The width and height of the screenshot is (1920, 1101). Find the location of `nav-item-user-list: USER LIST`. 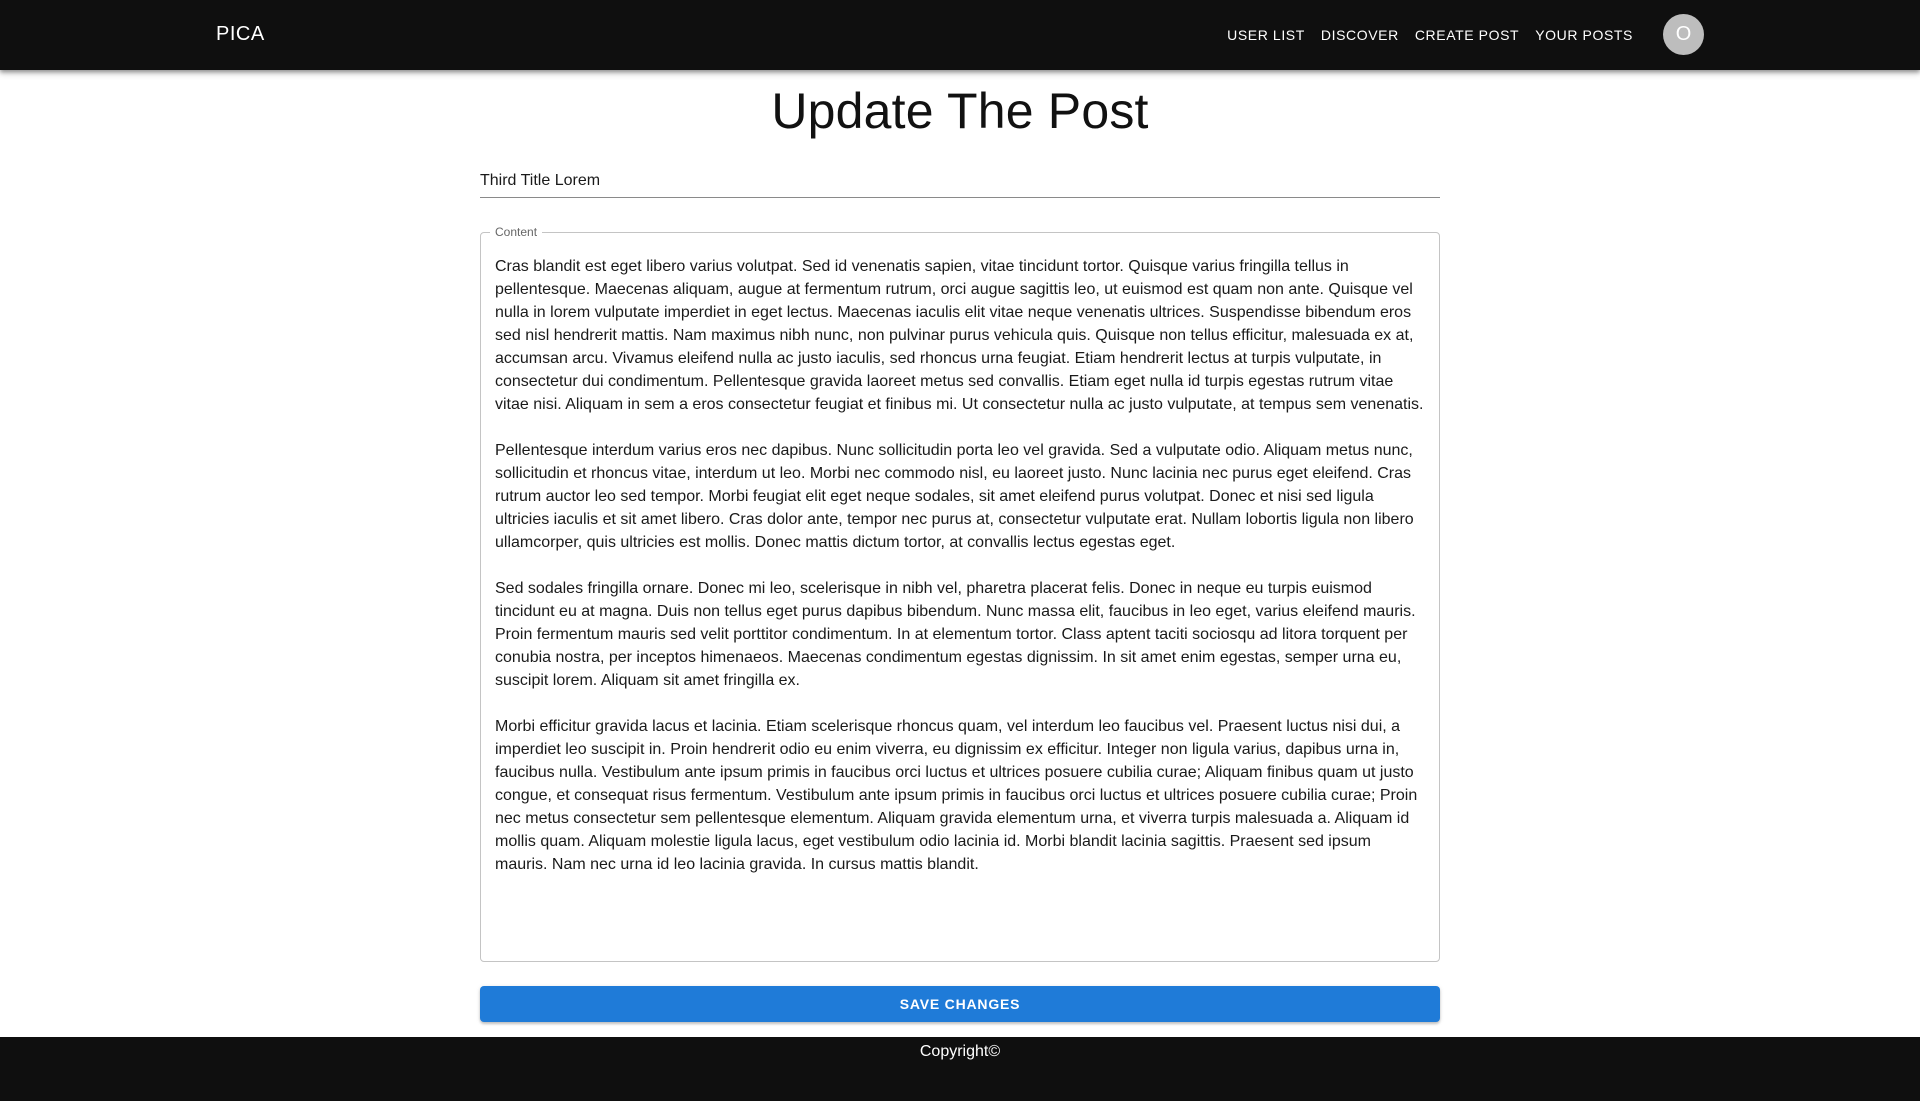

nav-item-user-list: USER LIST is located at coordinates (1266, 35).